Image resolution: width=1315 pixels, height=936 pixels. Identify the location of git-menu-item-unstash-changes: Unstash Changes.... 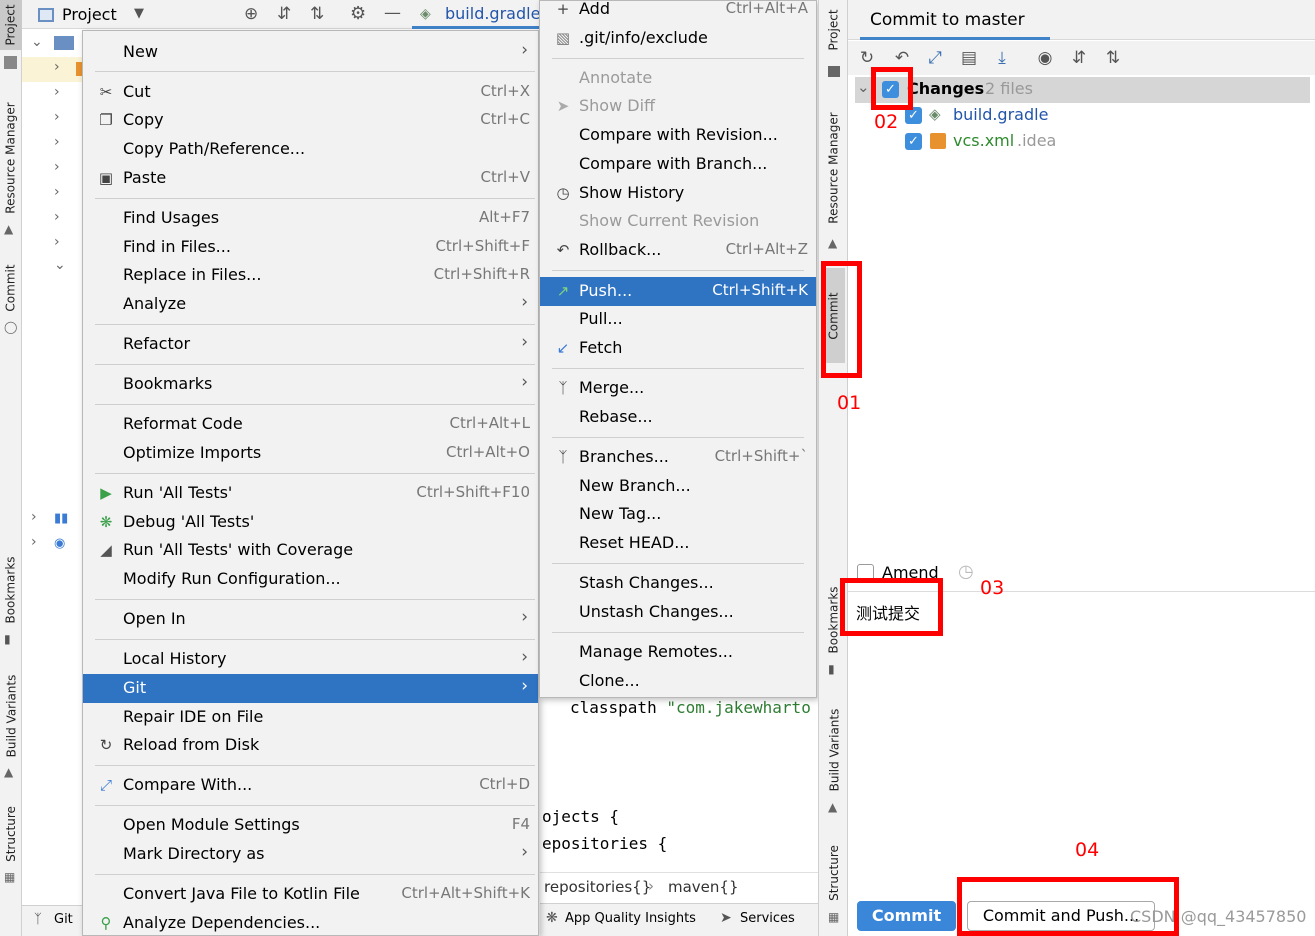
(678, 612).